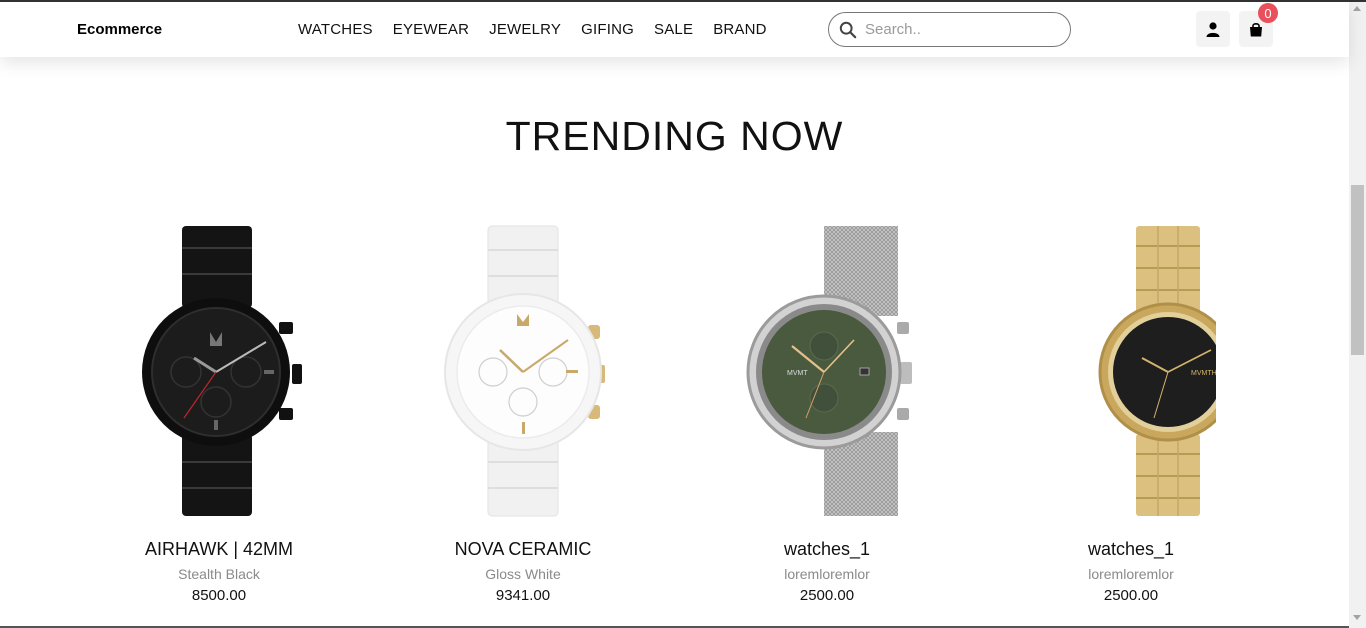  What do you see at coordinates (1131, 369) in the screenshot?
I see `product-image-gold-watch: MVMTH` at bounding box center [1131, 369].